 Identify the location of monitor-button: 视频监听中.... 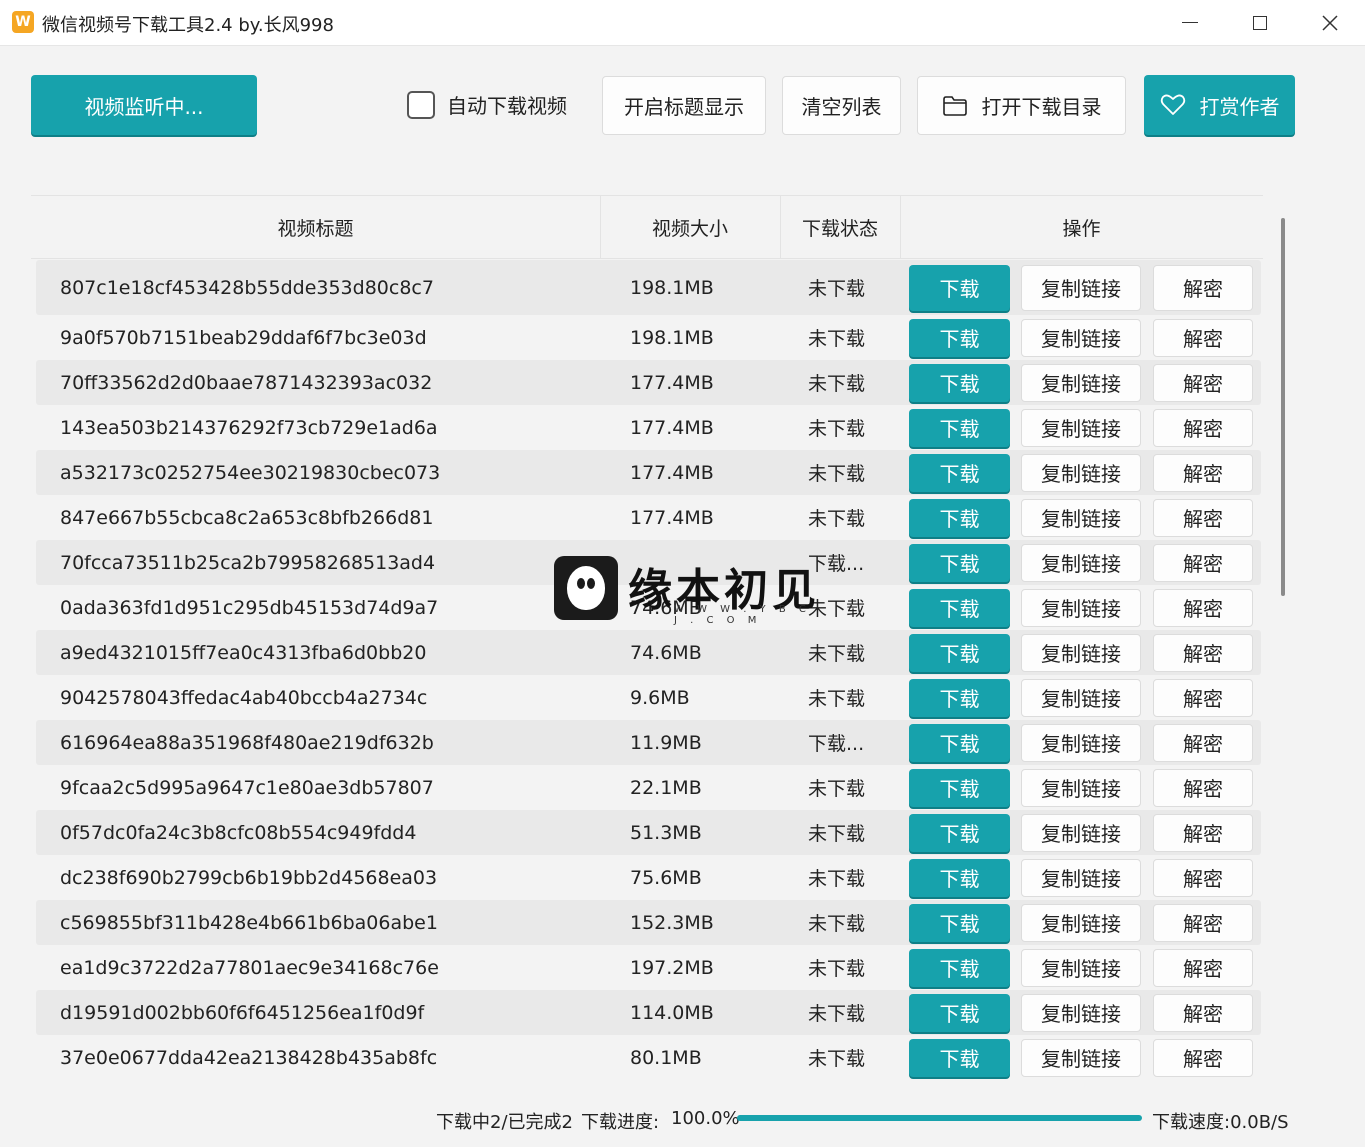
(144, 105).